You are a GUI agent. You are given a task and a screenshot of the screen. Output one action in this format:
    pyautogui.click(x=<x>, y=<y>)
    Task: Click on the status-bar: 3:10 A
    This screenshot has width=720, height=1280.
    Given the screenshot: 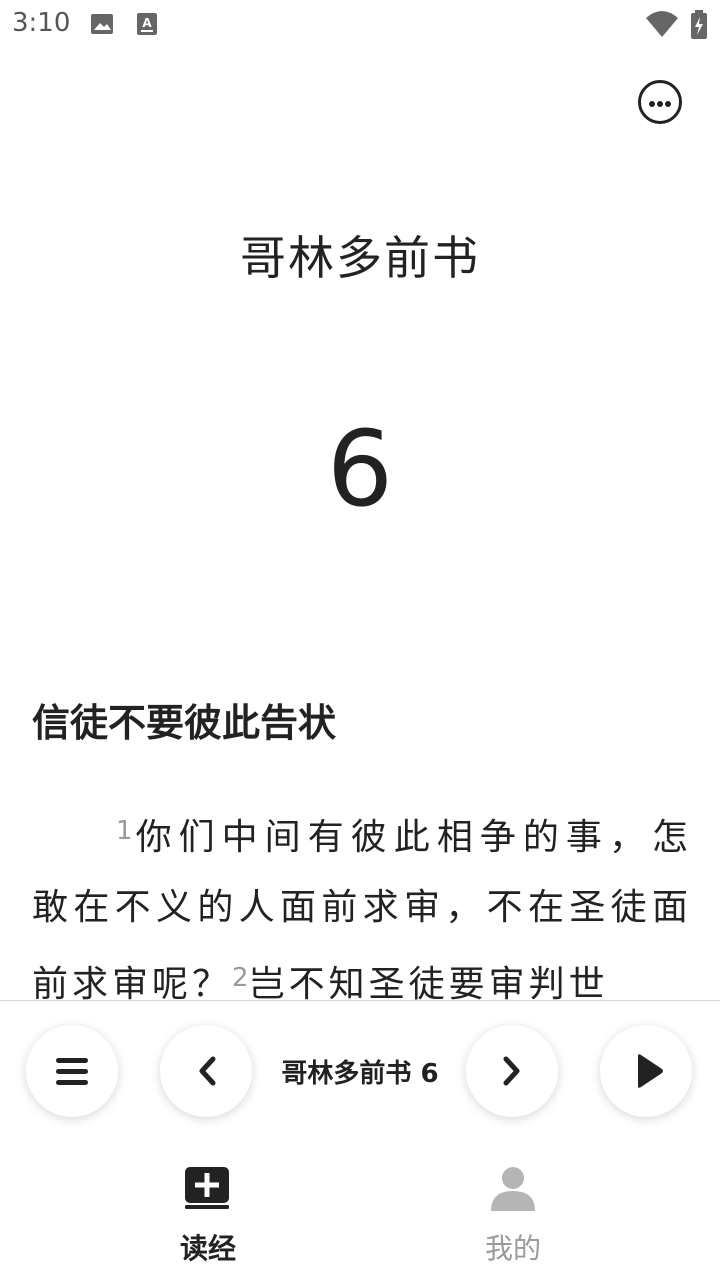 What is the action you would take?
    pyautogui.click(x=360, y=25)
    